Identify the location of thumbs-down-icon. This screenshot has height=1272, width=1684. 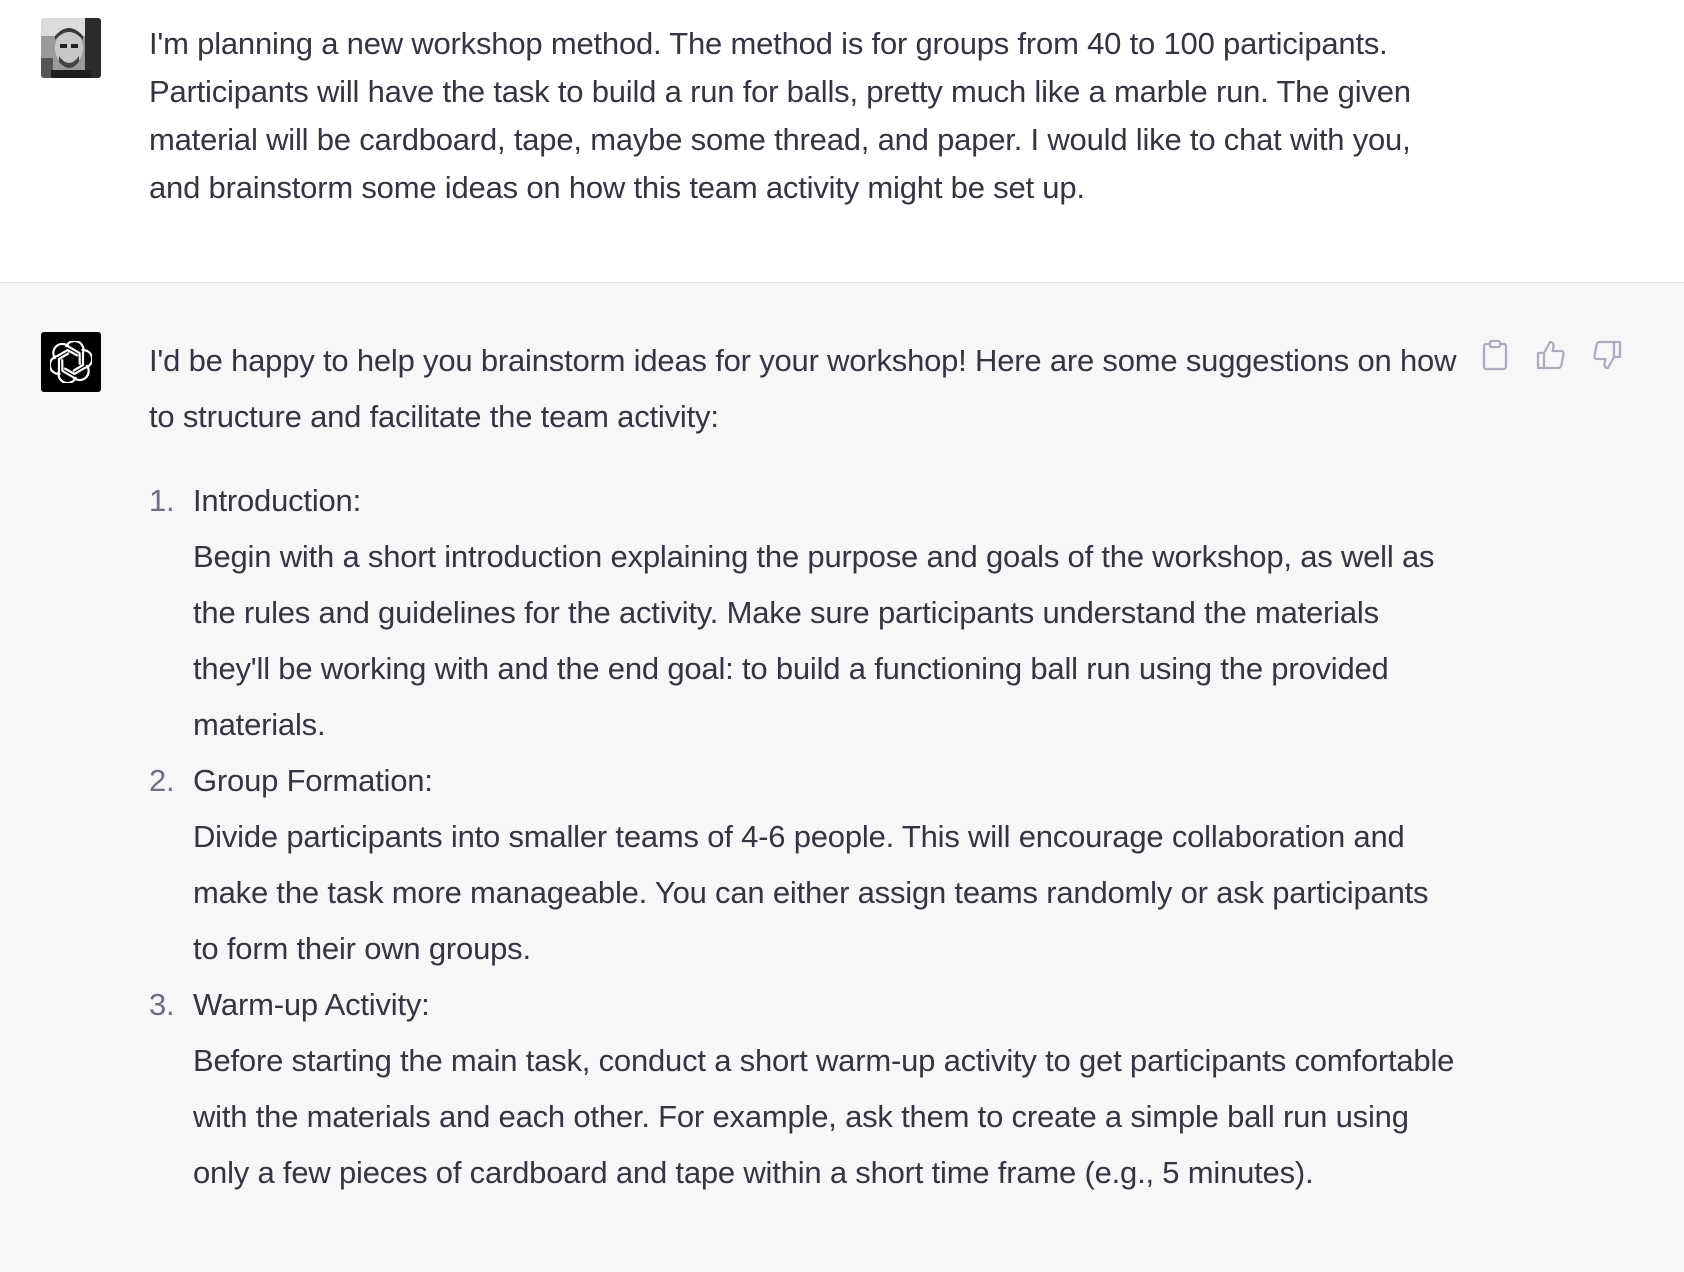
(1607, 355).